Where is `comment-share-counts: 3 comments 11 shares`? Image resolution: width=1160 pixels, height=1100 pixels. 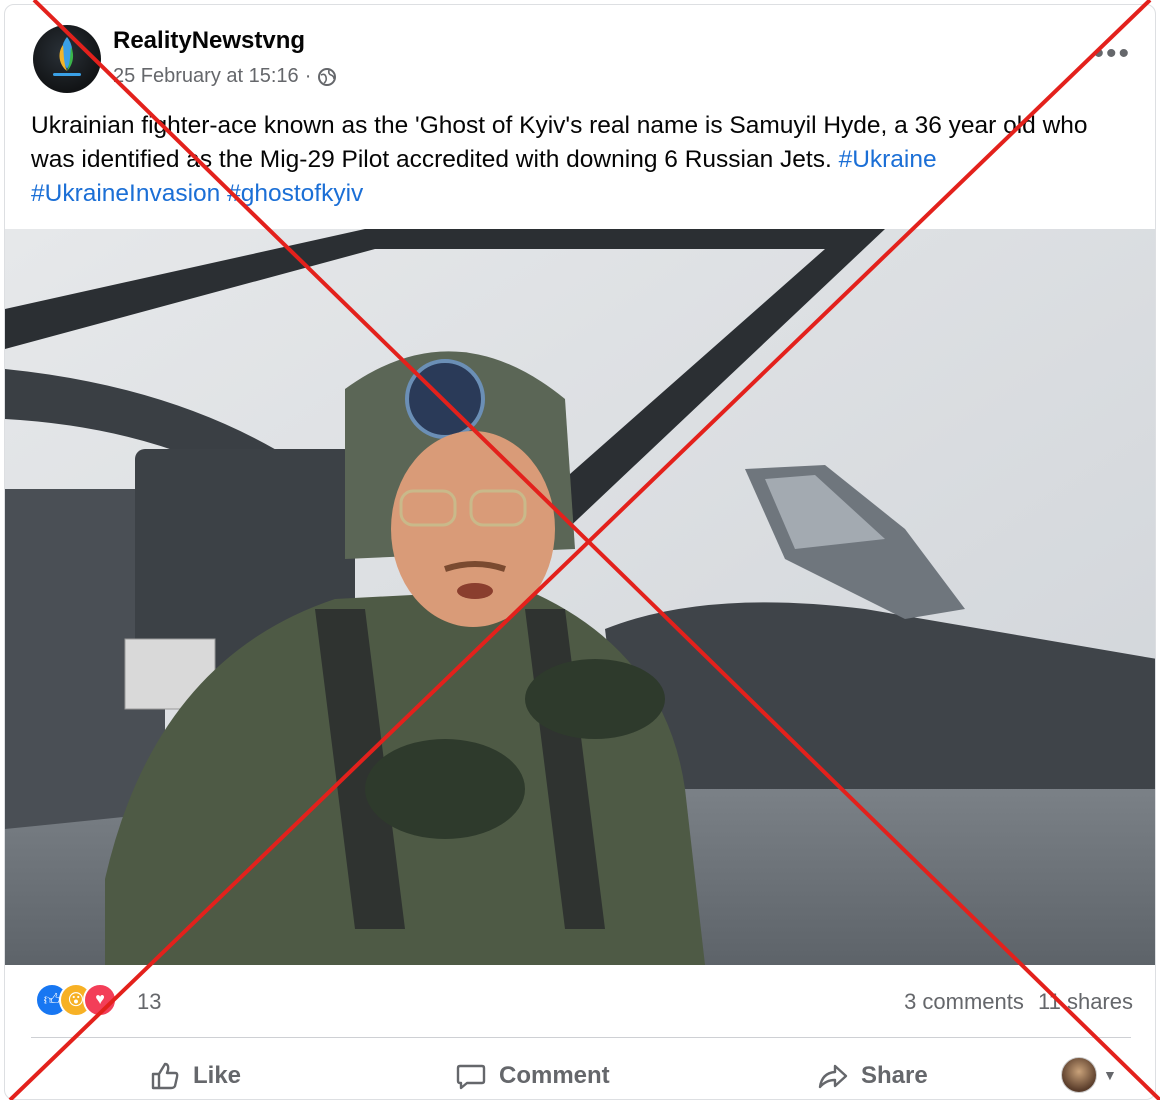
comment-share-counts: 3 comments 11 shares is located at coordinates (1018, 1002).